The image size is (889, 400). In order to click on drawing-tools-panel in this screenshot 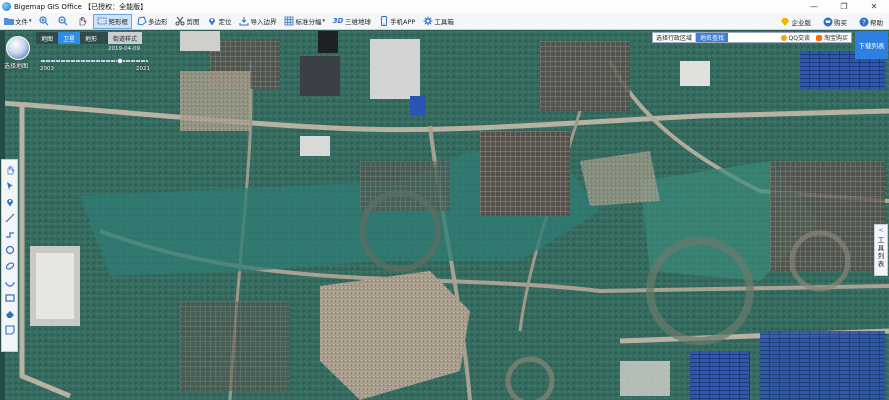, I will do `click(9, 255)`.